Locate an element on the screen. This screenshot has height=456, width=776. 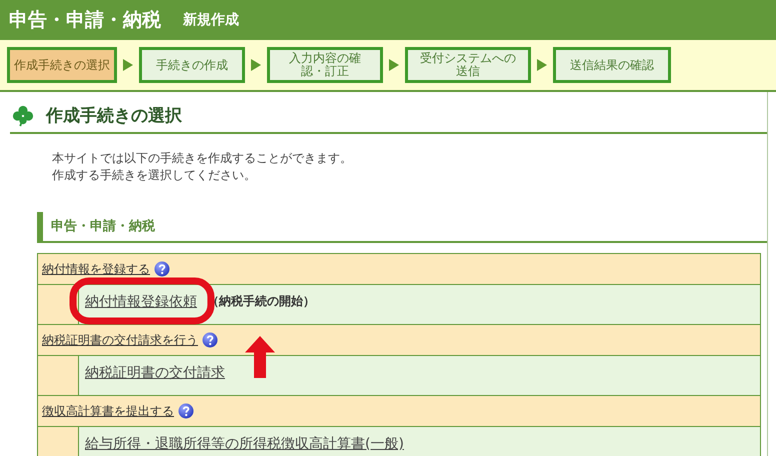
page-subtitle: 新規作成 is located at coordinates (211, 20).